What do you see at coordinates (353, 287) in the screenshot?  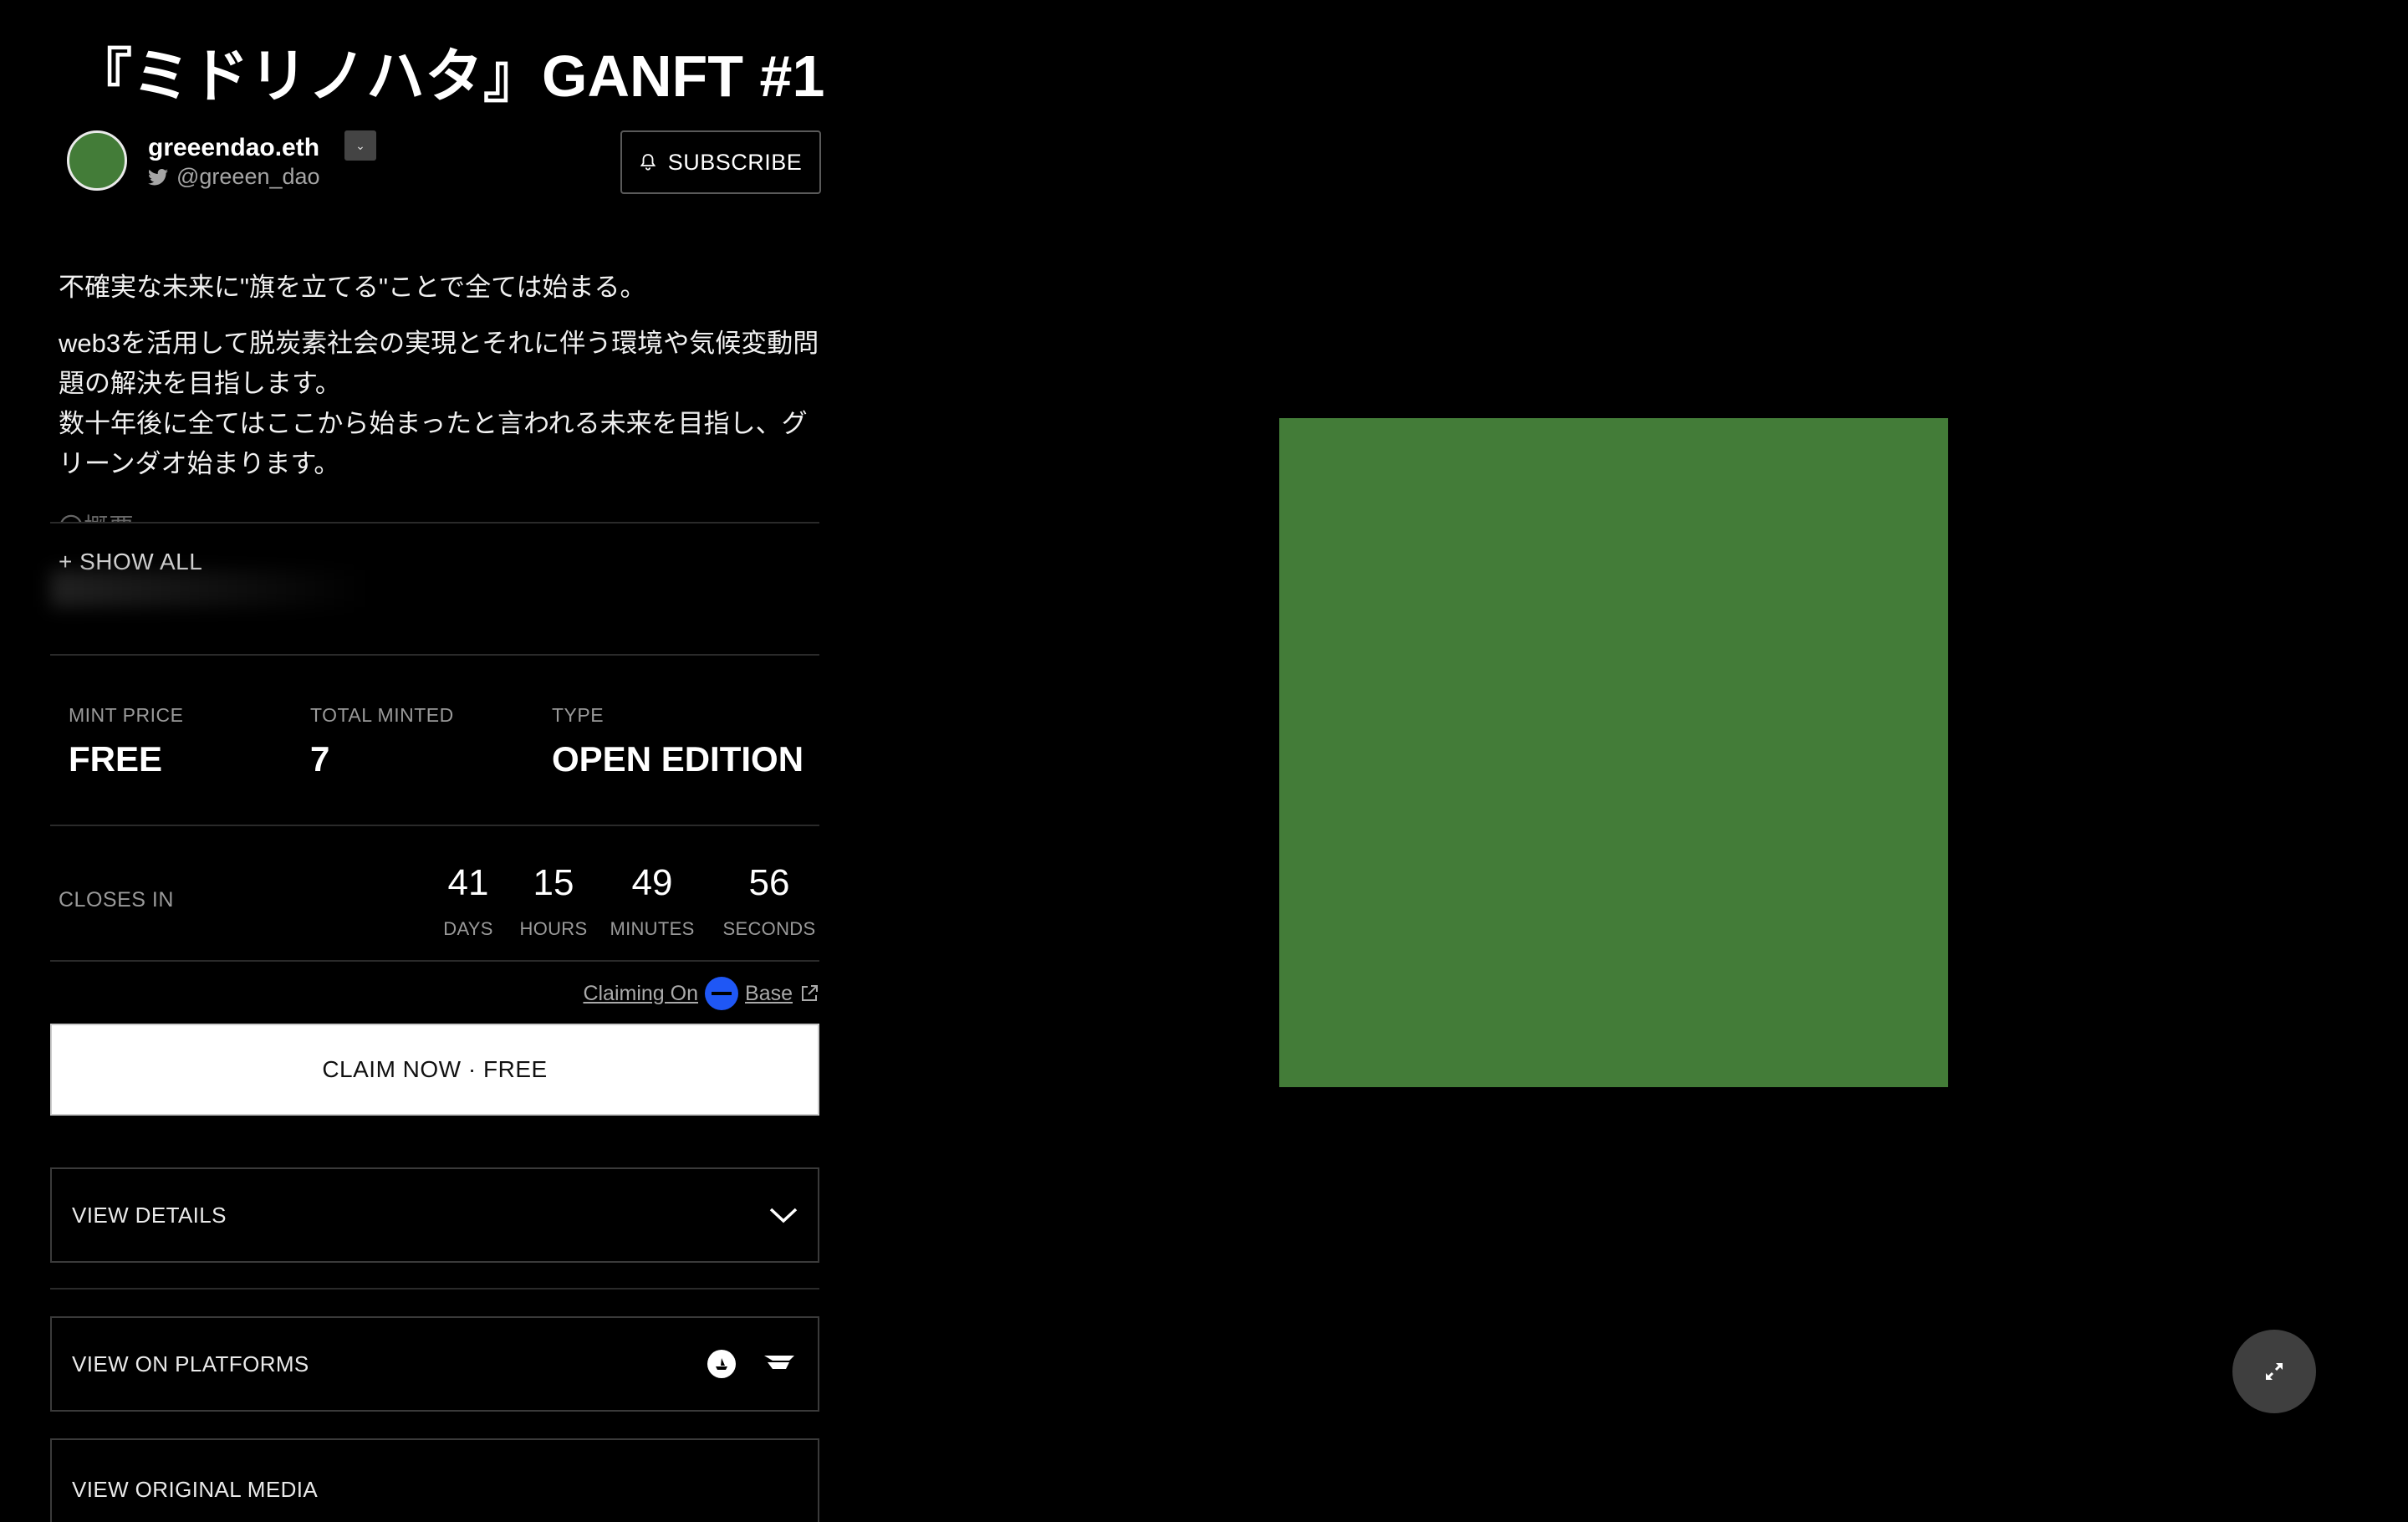 I see `description-paragraph: 不確実な未来に"旗を立てる"ことで全ては始まる。` at bounding box center [353, 287].